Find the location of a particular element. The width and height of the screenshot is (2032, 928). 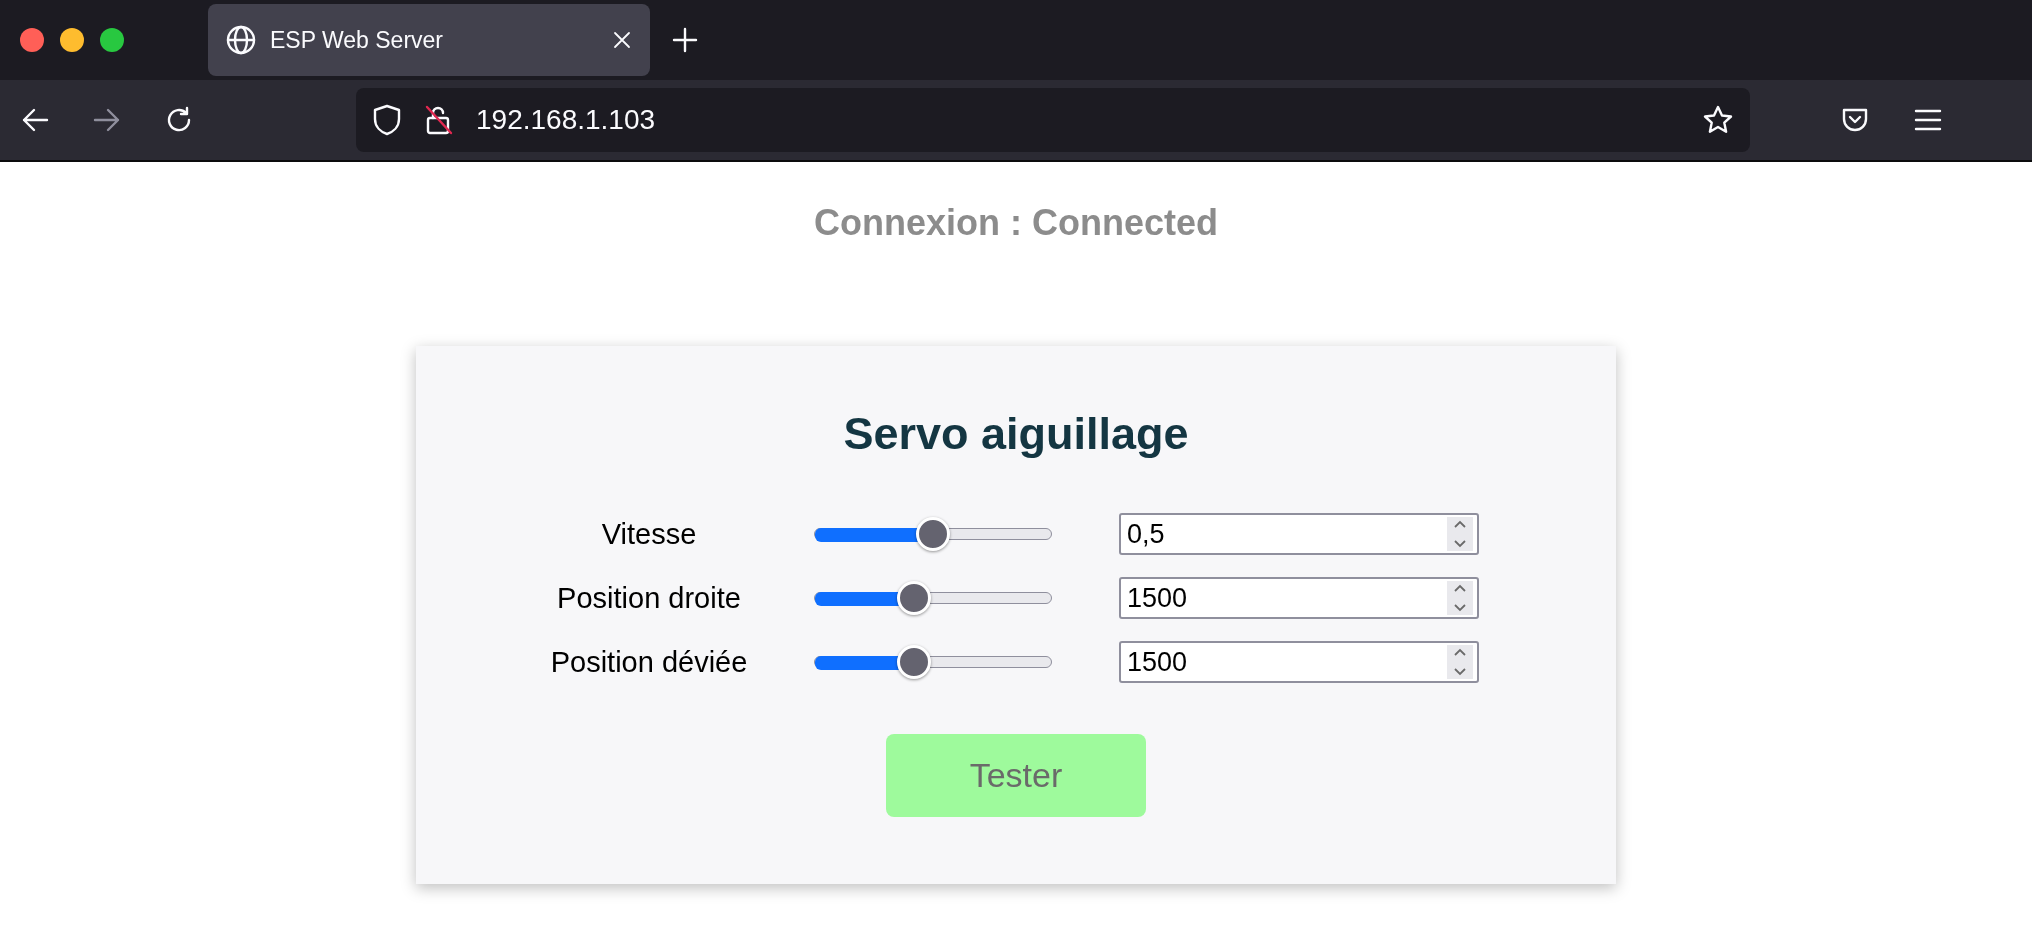

browser-tab: ESP Web Server is located at coordinates (429, 40).